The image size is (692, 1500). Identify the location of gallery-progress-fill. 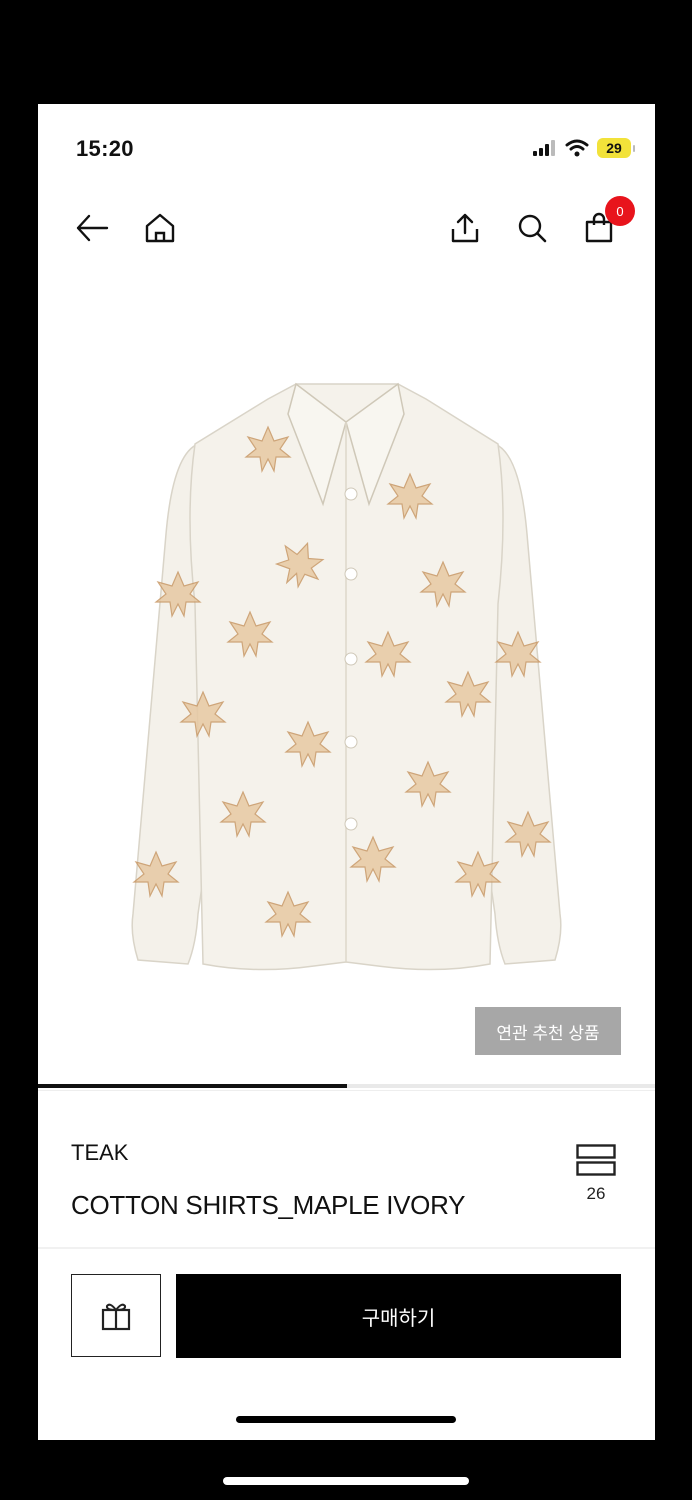
(192, 1086).